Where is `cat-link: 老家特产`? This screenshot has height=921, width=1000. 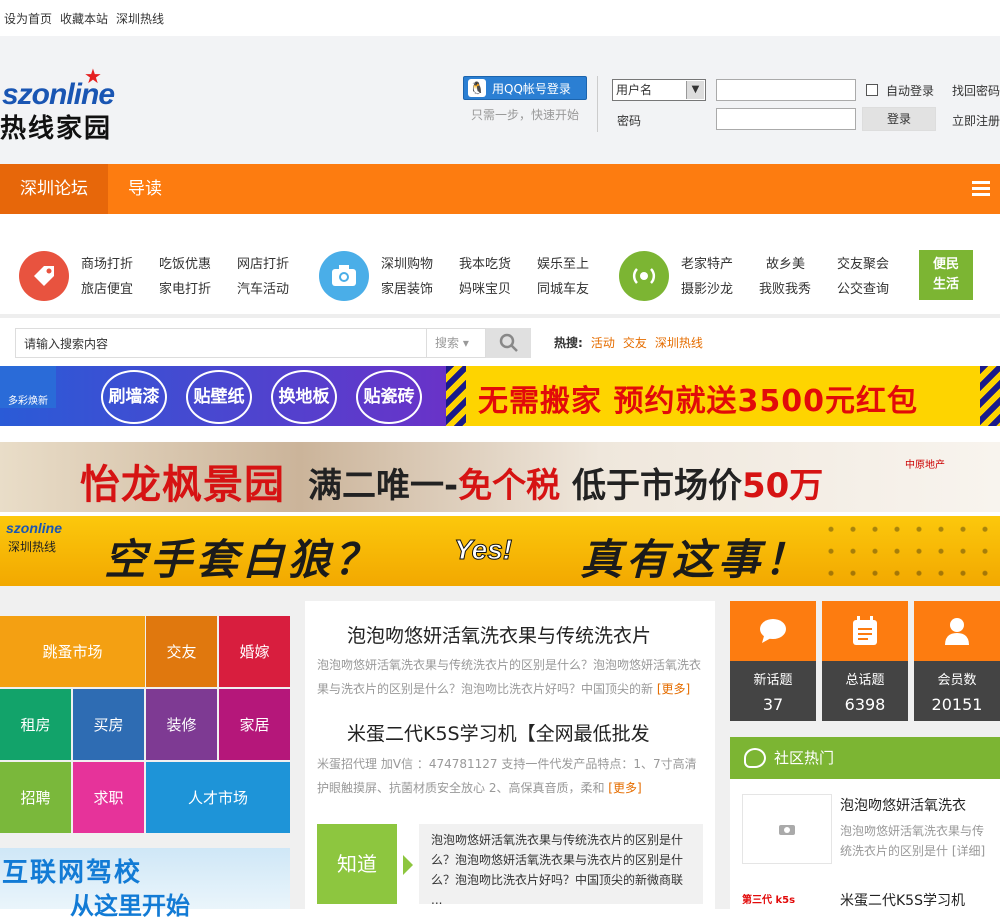
cat-link: 老家特产 is located at coordinates (707, 262).